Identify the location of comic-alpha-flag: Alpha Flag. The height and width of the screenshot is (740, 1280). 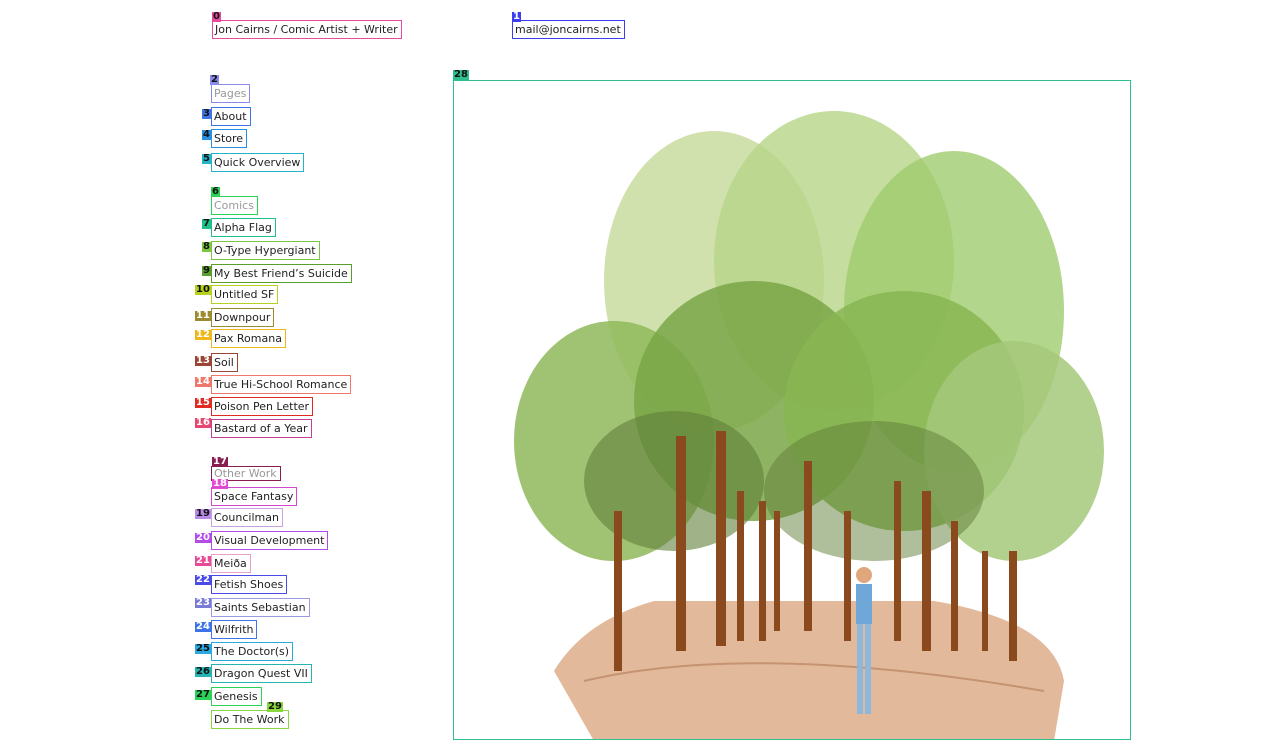
(243, 227).